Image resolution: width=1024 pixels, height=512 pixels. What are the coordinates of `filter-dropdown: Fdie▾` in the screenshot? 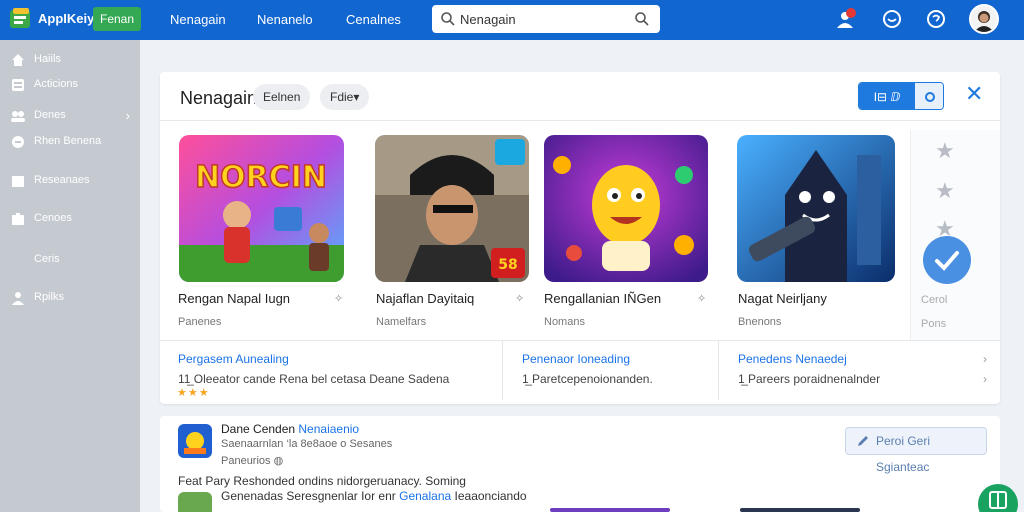 It's located at (345, 97).